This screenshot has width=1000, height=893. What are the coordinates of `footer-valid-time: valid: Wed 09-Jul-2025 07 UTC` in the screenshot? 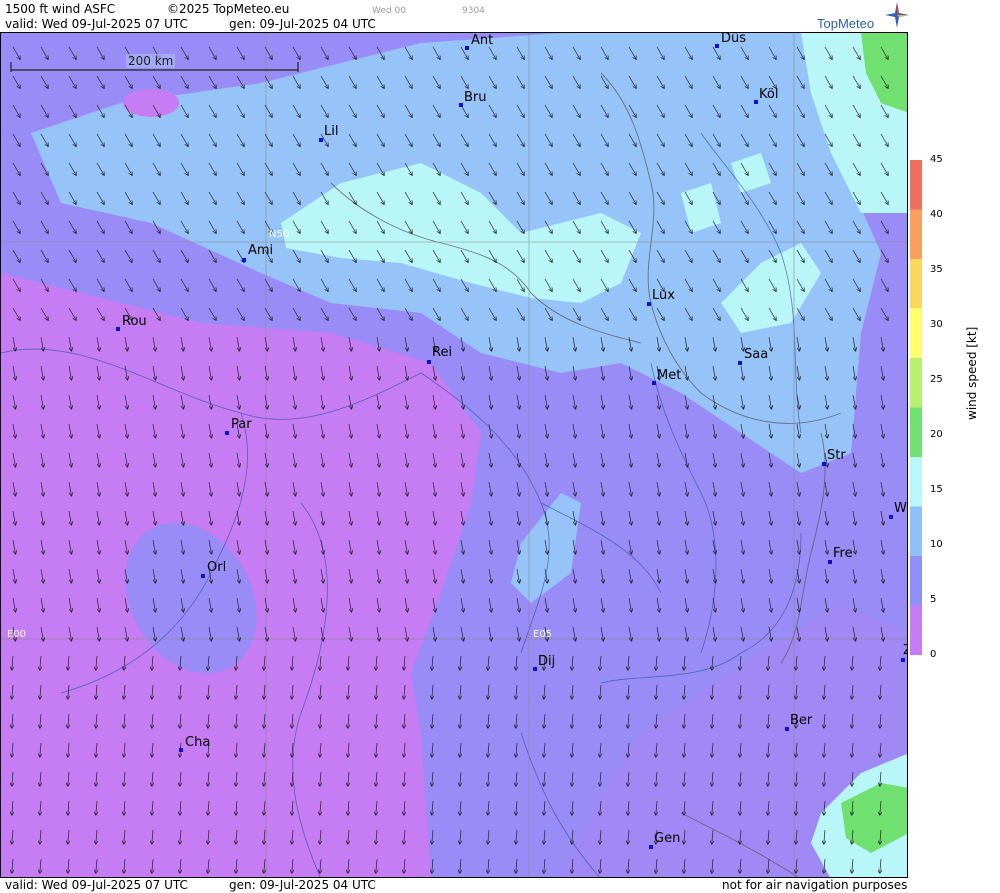 It's located at (96, 885).